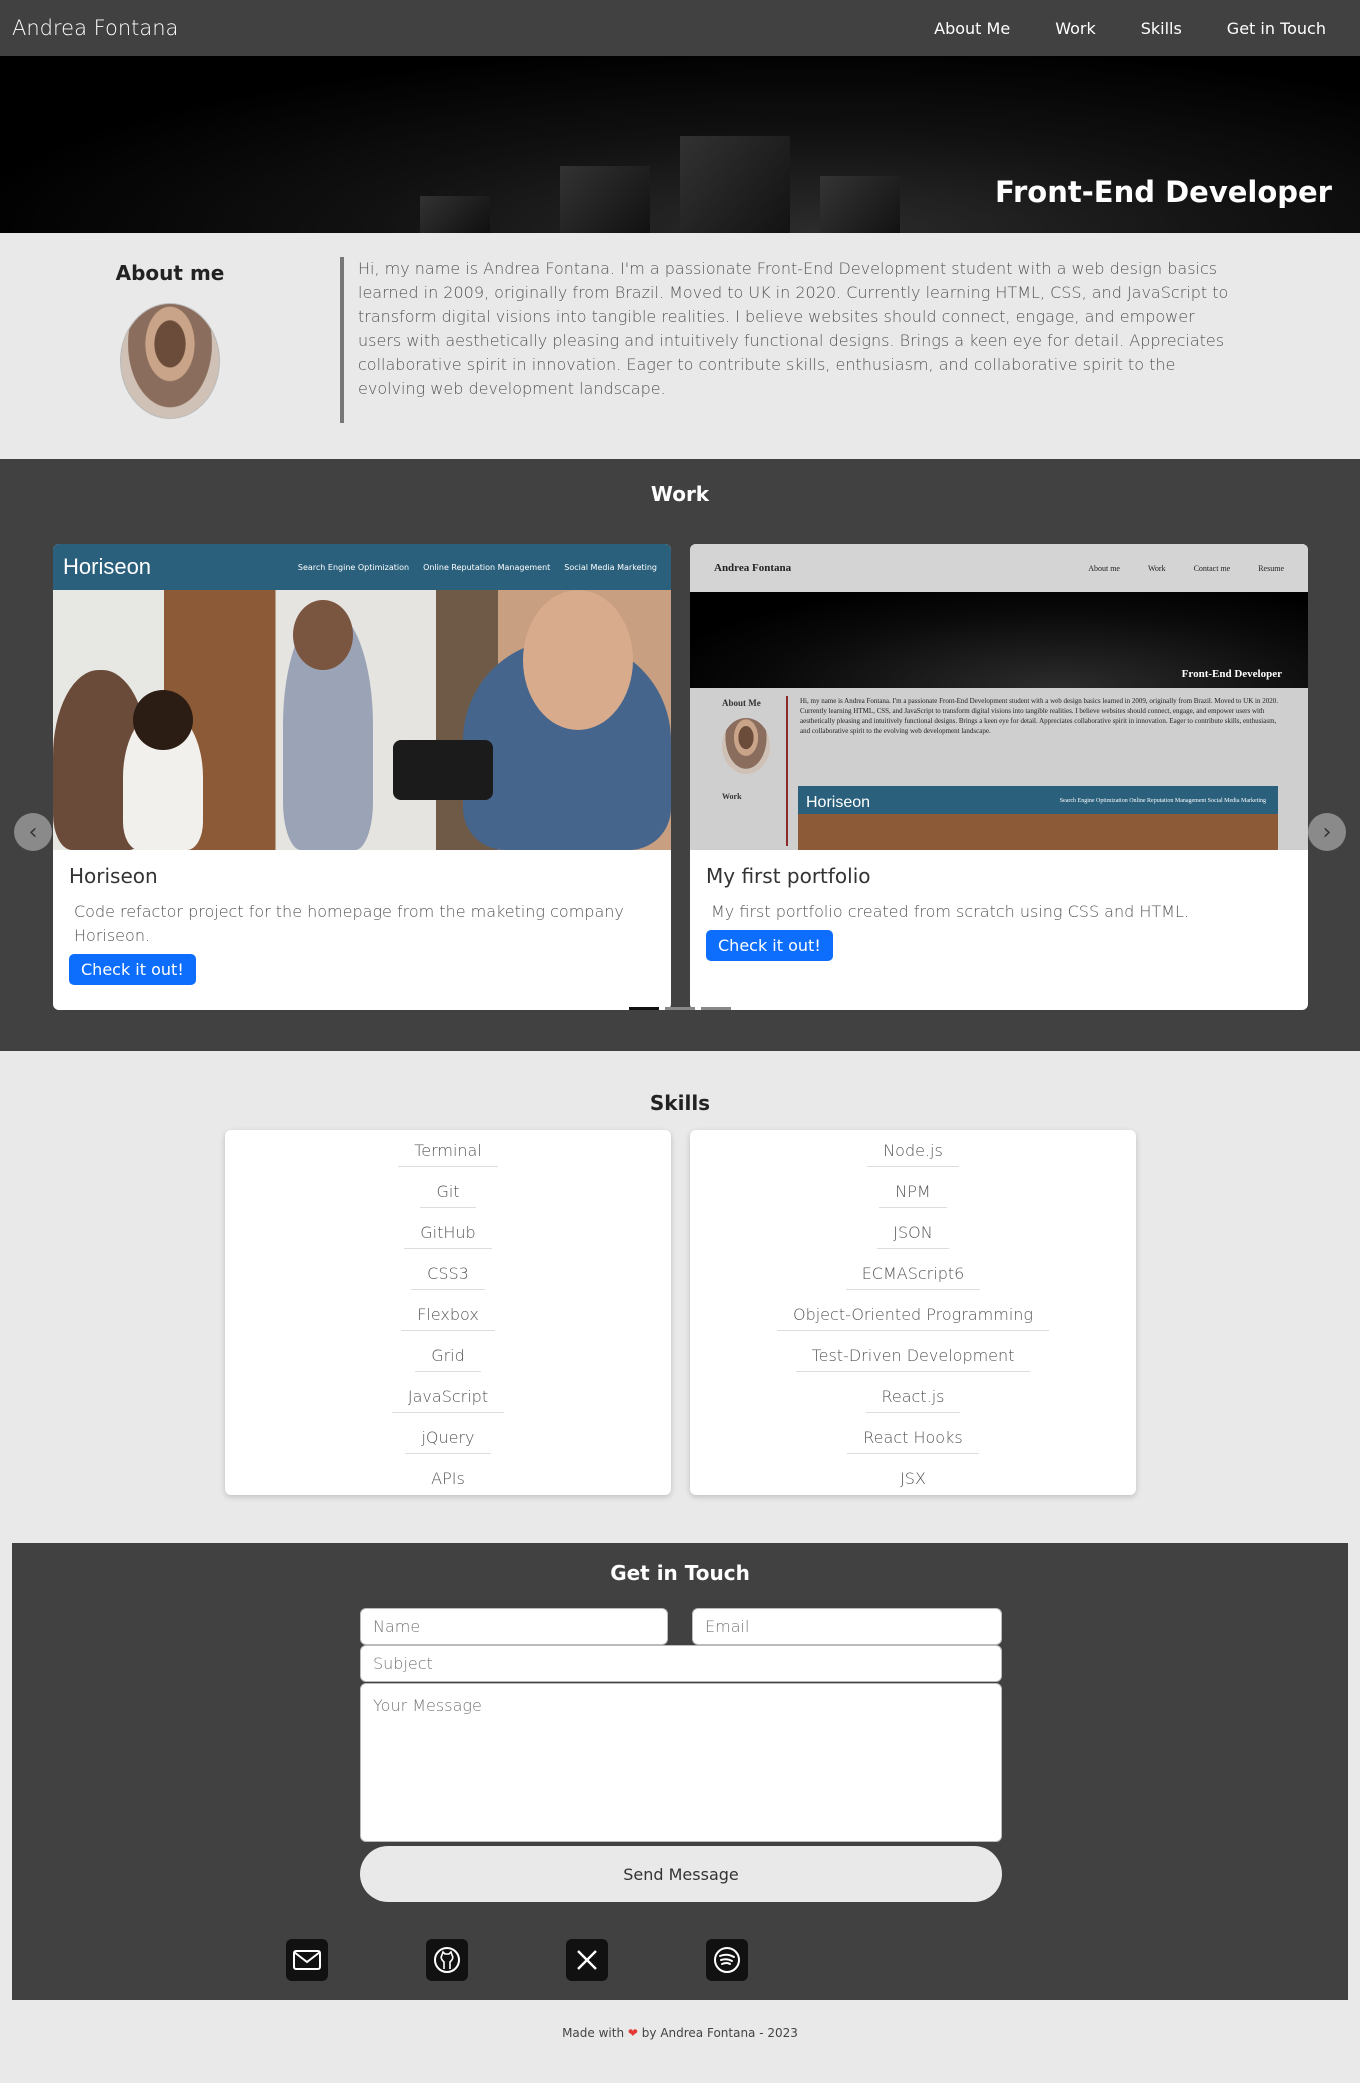  What do you see at coordinates (514, 1626) in the screenshot?
I see `name-input` at bounding box center [514, 1626].